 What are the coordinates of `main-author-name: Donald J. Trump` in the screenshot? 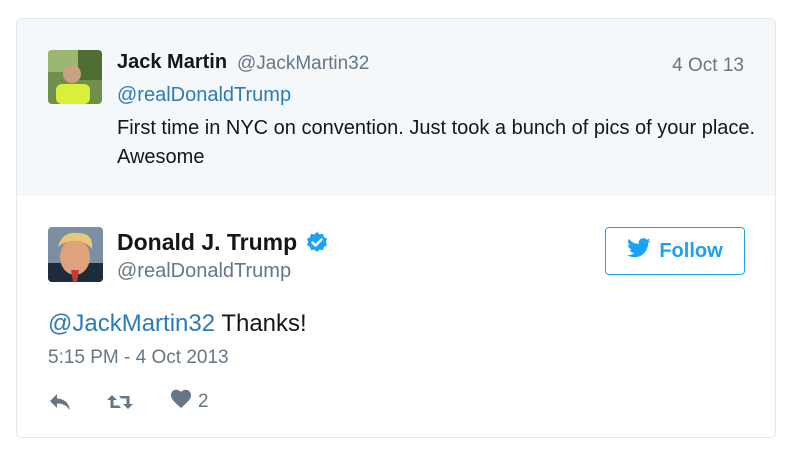 It's located at (207, 242).